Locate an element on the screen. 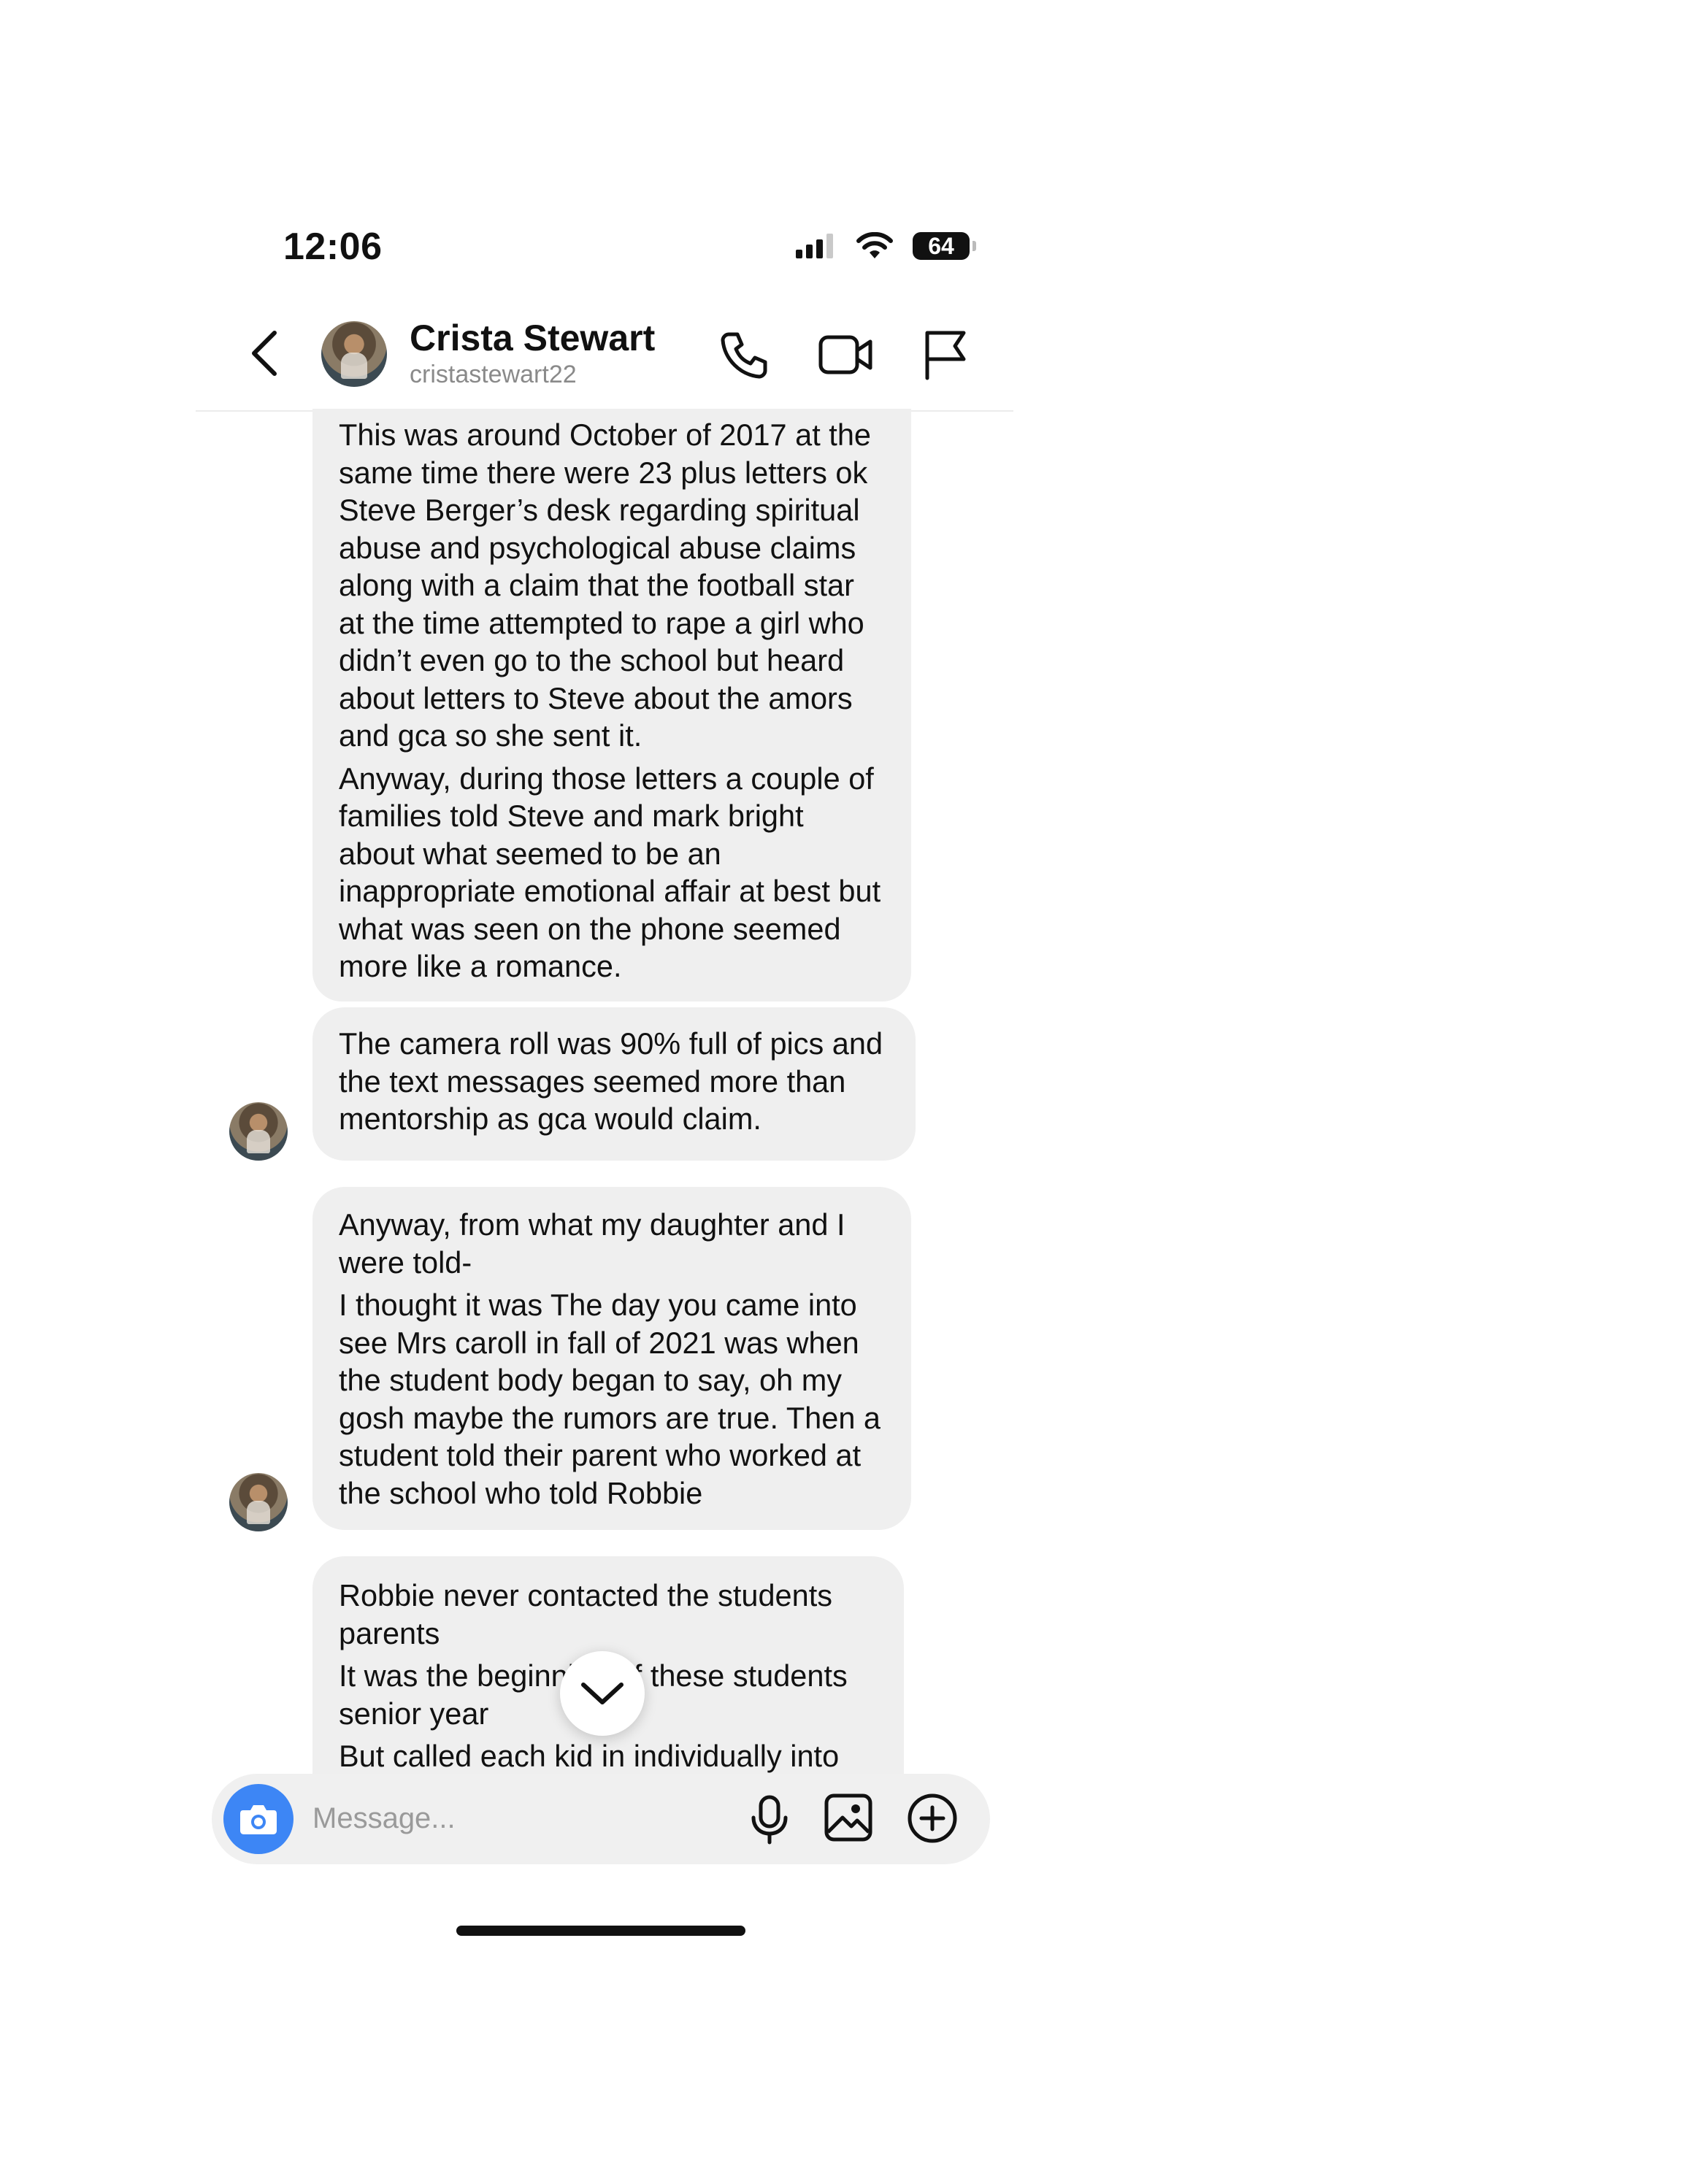 Image resolution: width=1688 pixels, height=2184 pixels. status-time: 12:06 is located at coordinates (333, 247).